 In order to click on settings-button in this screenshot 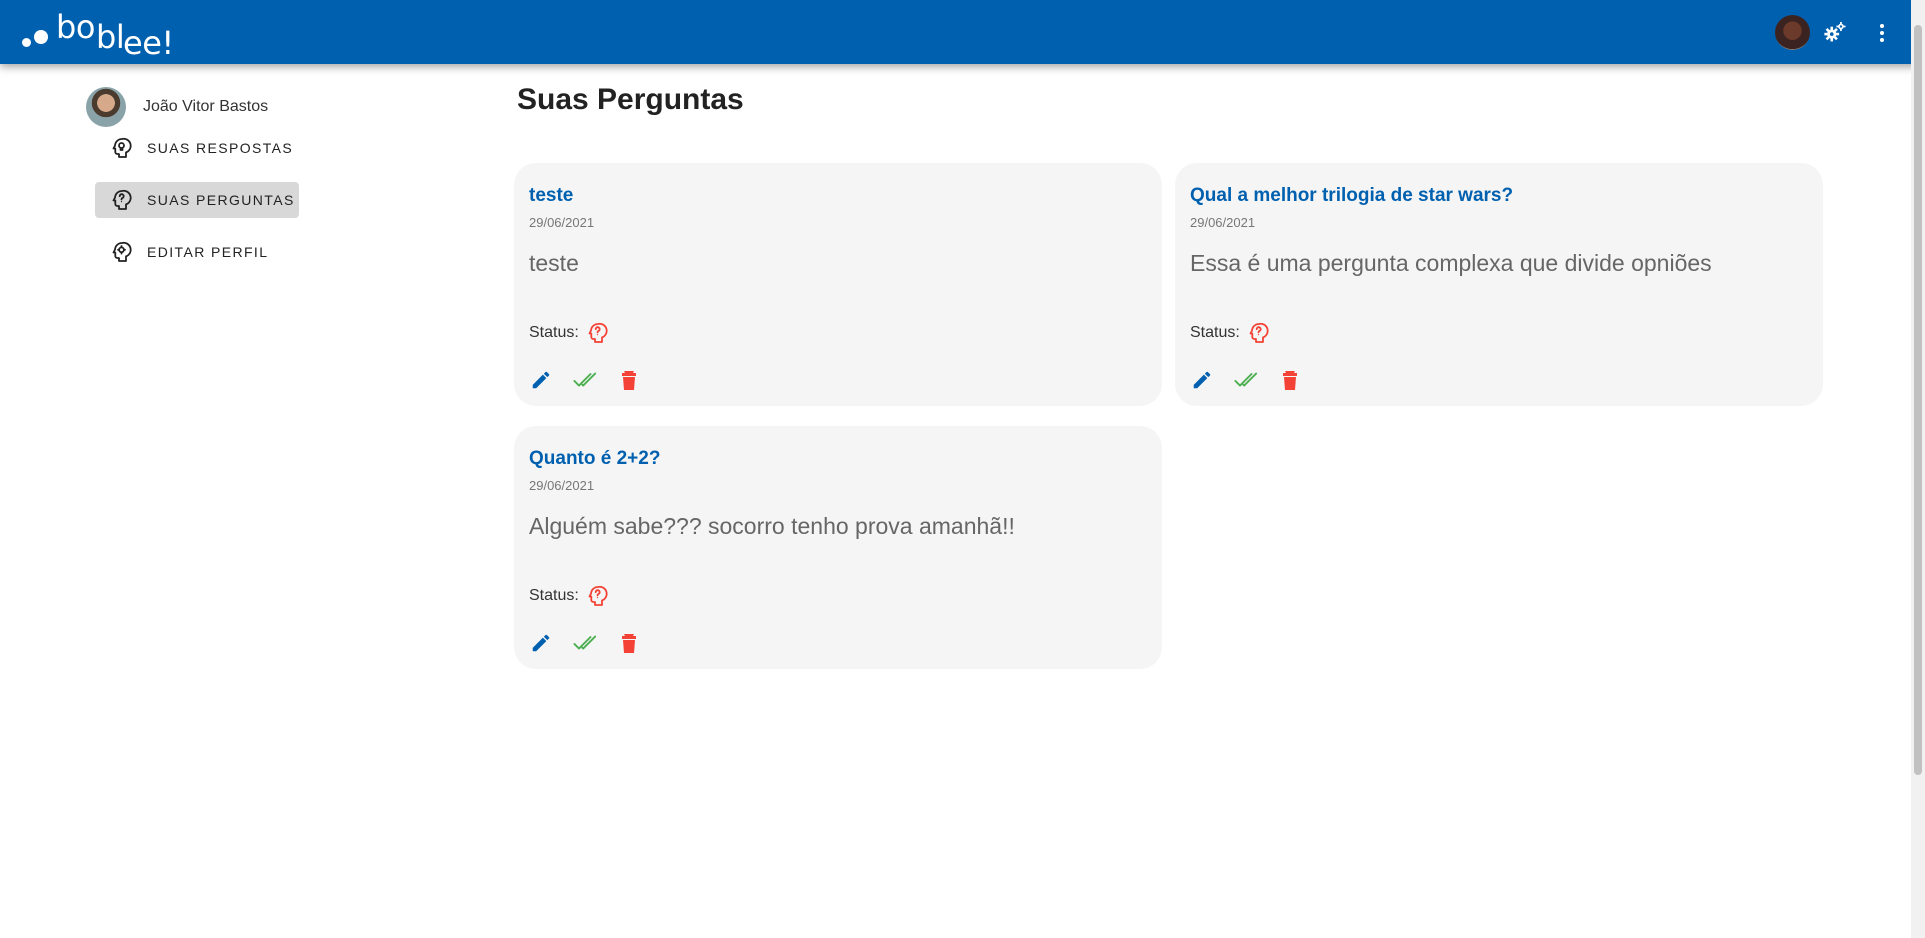, I will do `click(1835, 33)`.